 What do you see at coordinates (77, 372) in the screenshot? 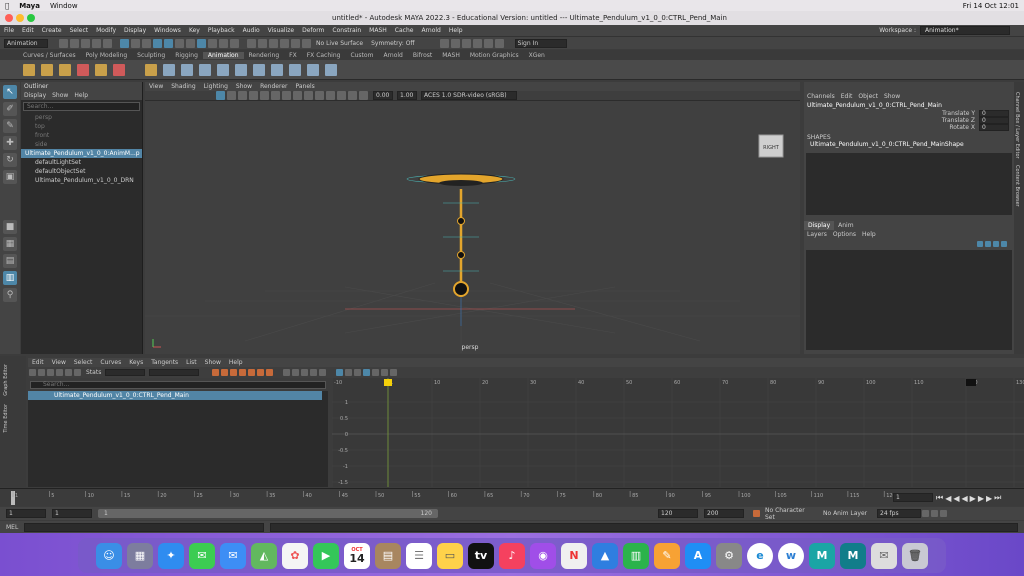
I see `key-stats-icon` at bounding box center [77, 372].